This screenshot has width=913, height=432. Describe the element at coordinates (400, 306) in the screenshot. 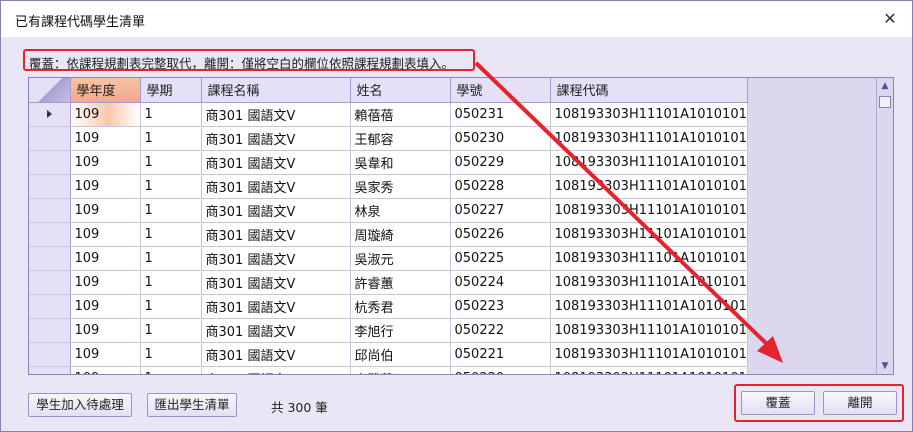

I see `table-cell: 杭秀君` at that location.